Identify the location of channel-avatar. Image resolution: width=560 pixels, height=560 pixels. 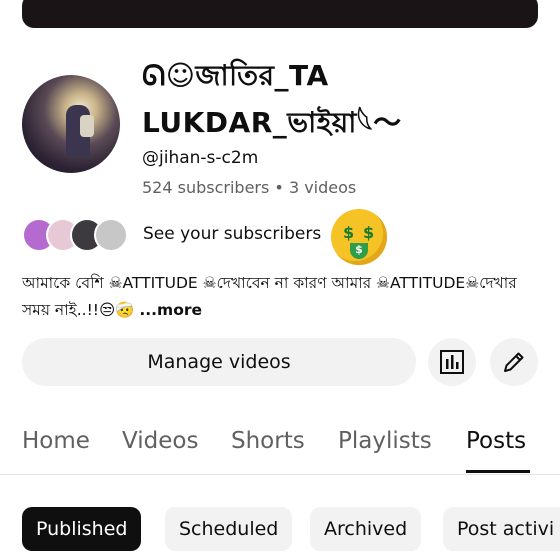
(71, 124).